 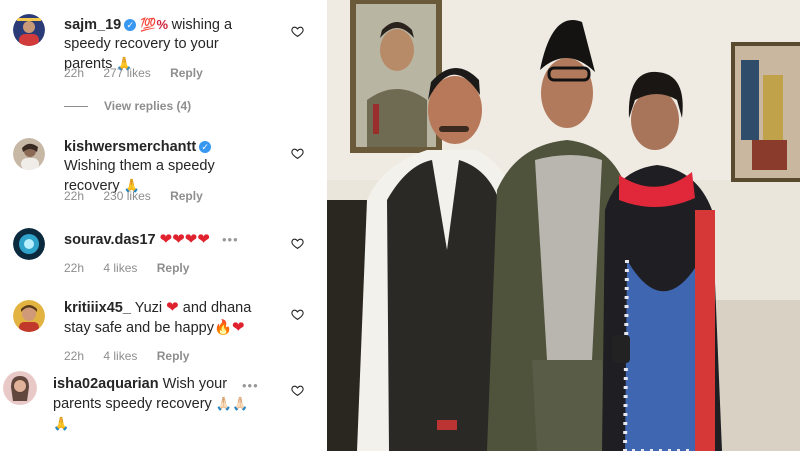 What do you see at coordinates (765, 112) in the screenshot?
I see `wall-painting` at bounding box center [765, 112].